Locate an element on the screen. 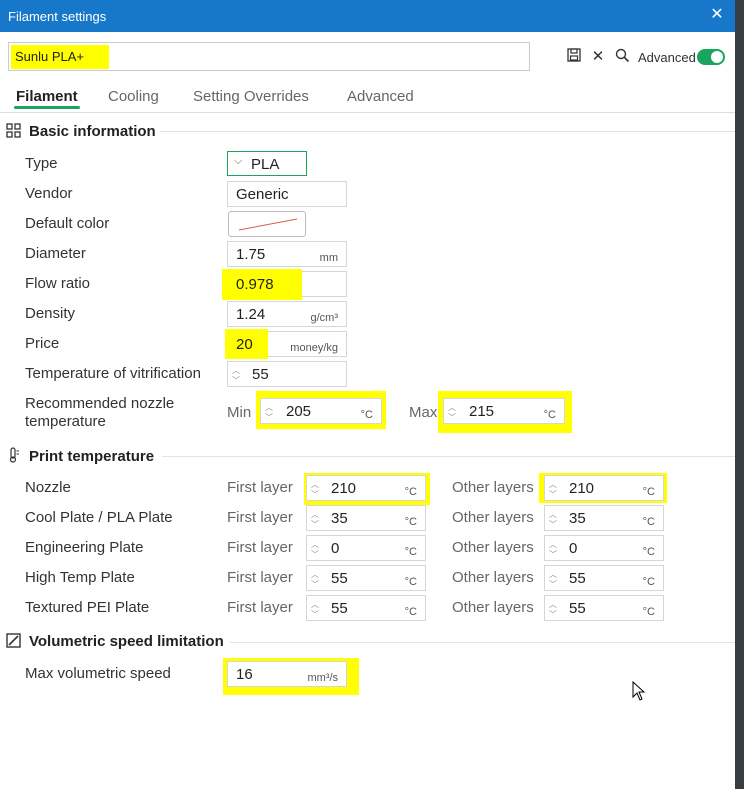  price-field: 20 money/kg is located at coordinates (286, 344).